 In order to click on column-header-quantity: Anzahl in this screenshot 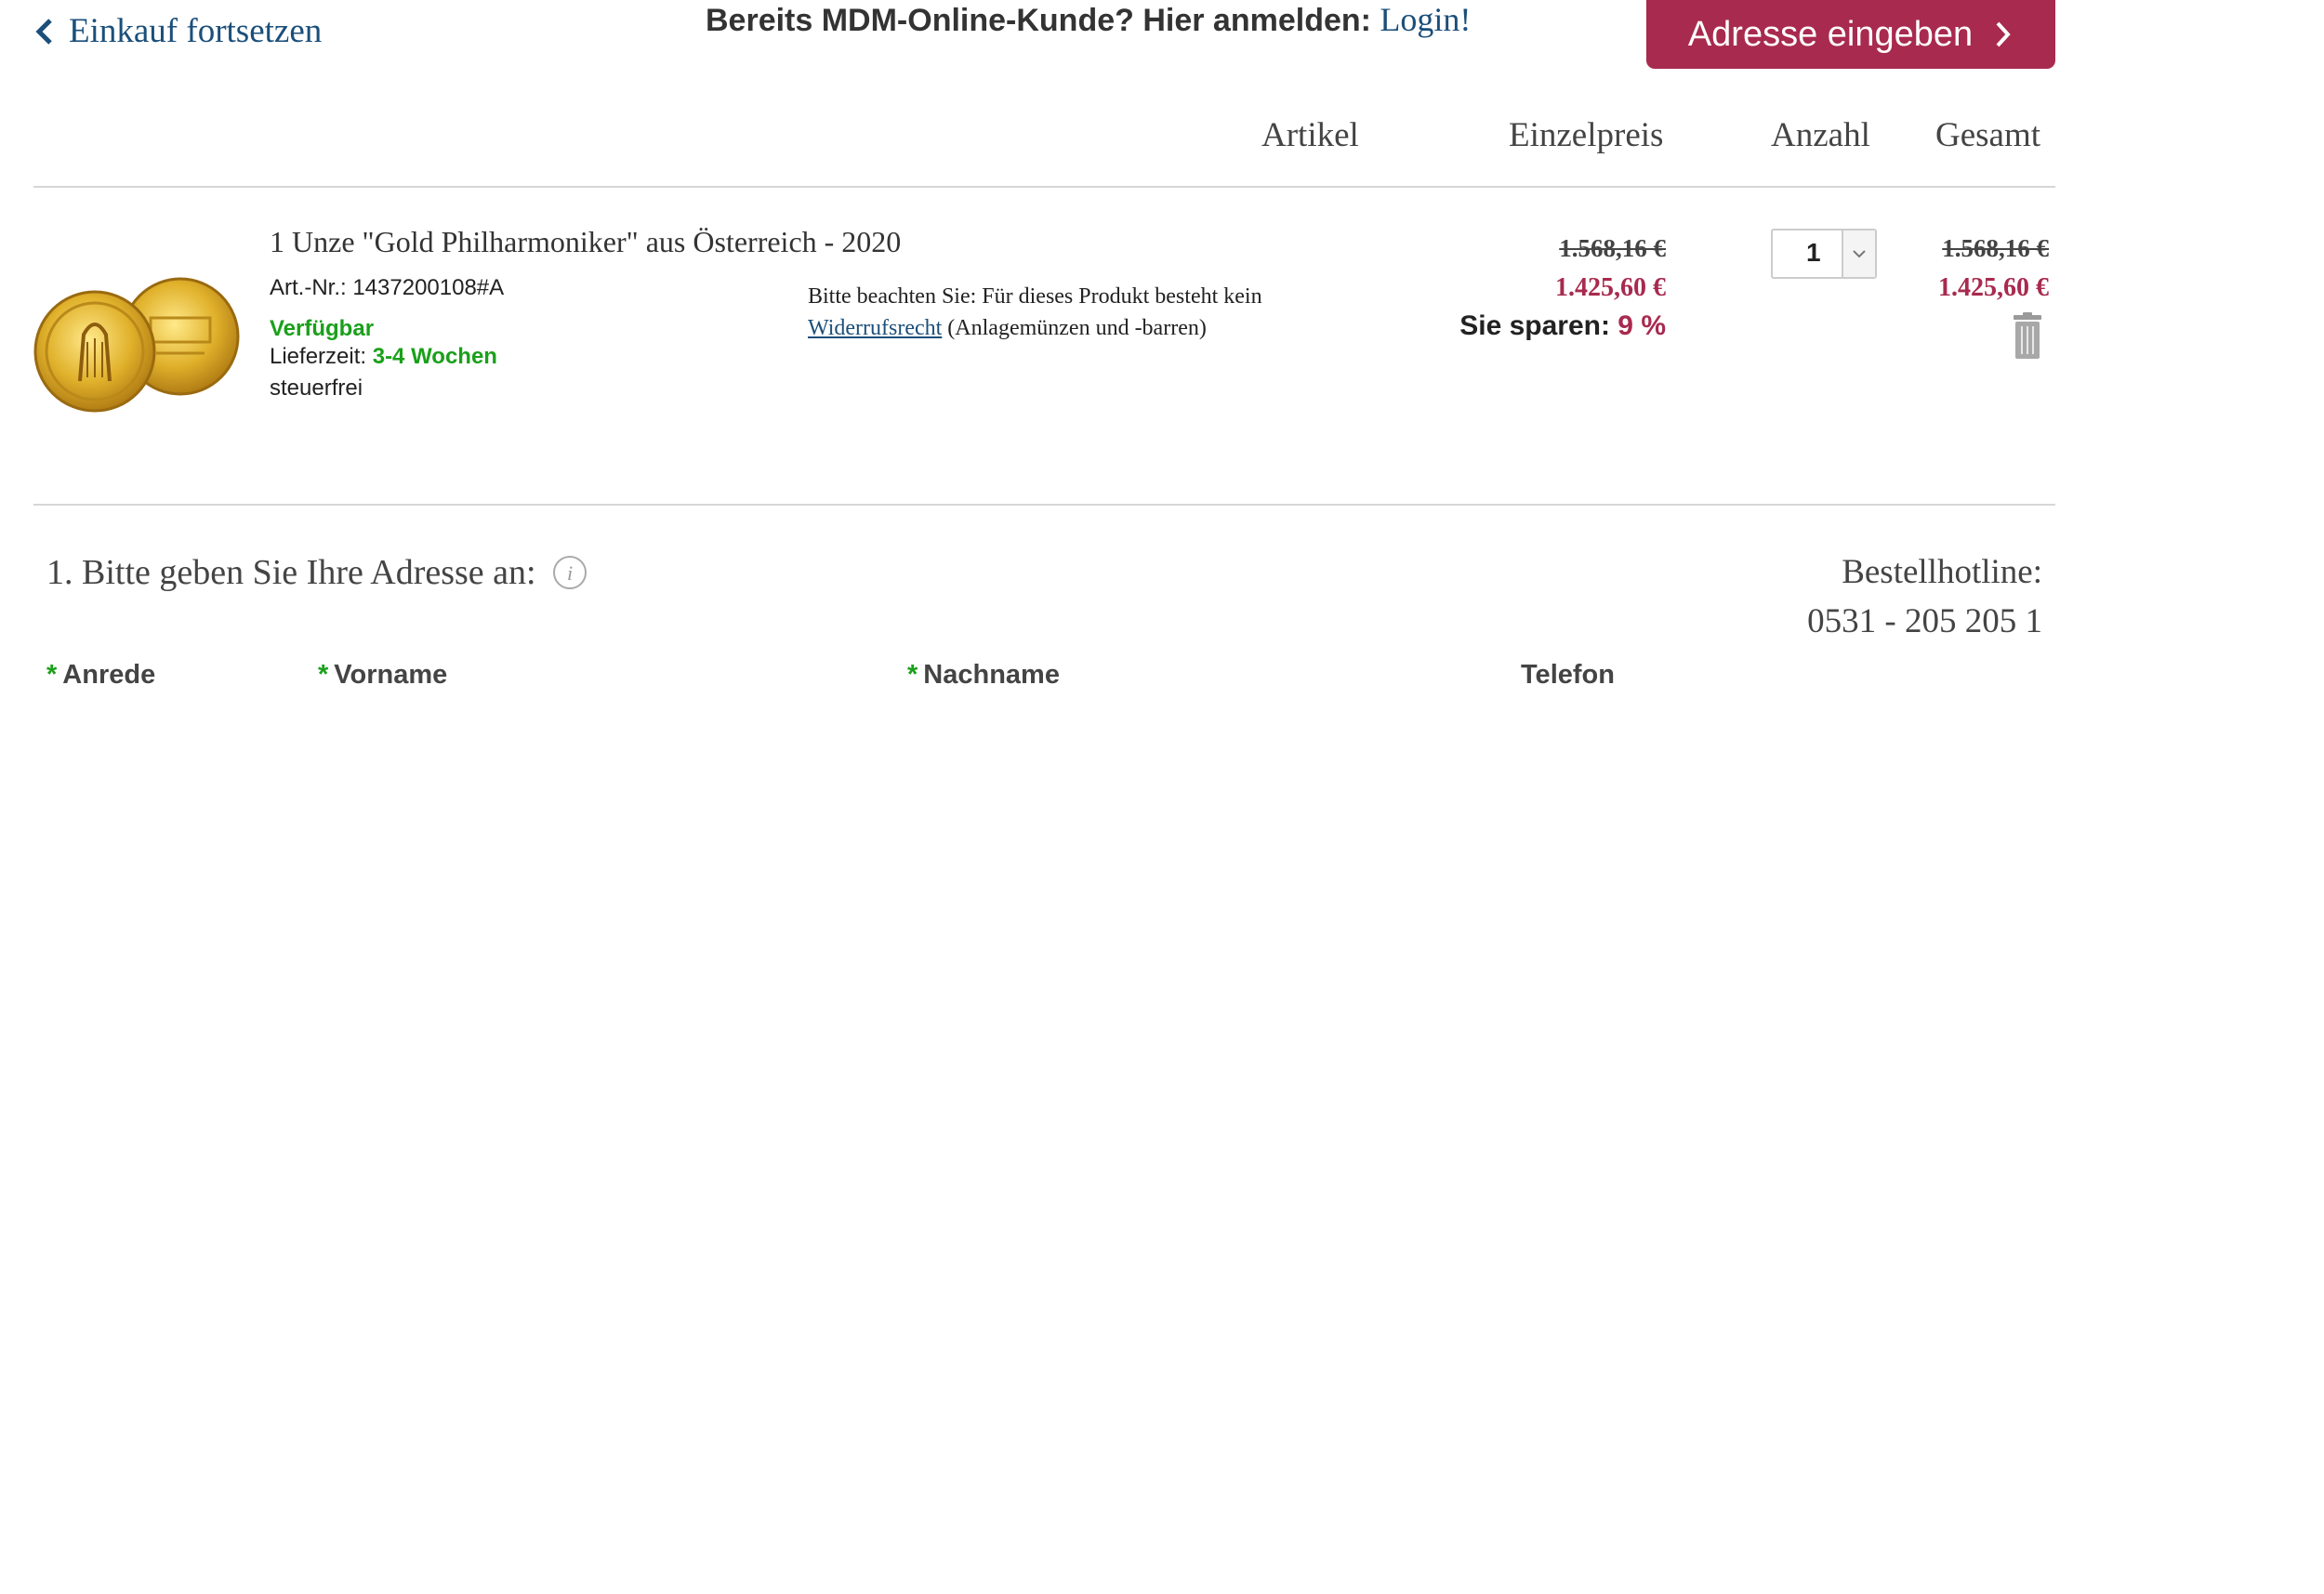, I will do `click(1820, 135)`.